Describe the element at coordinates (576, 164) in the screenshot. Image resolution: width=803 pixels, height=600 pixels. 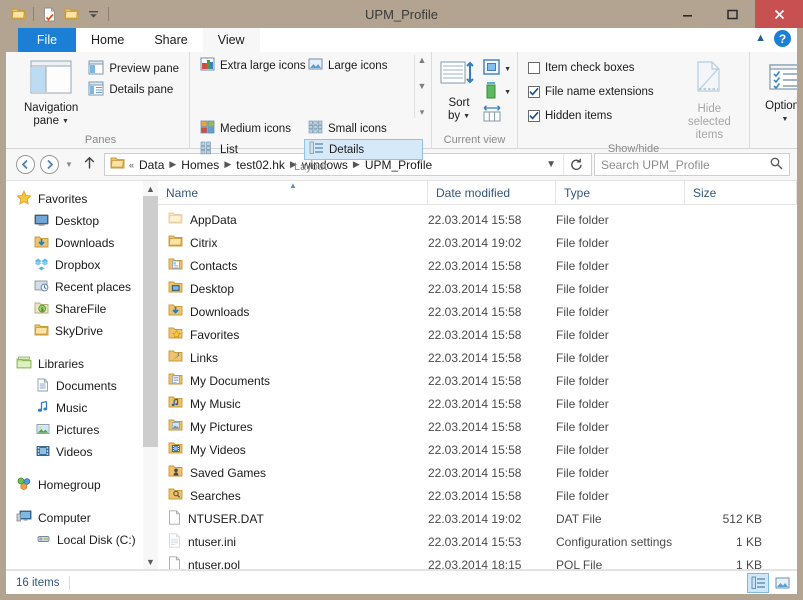
I see `refresh-icon` at that location.